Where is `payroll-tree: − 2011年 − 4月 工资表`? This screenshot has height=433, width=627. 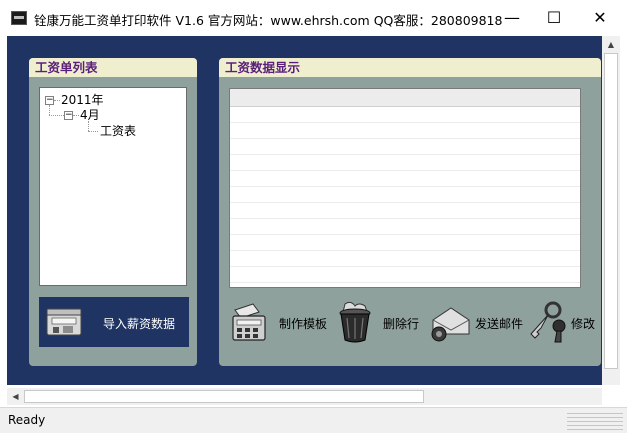 payroll-tree: − 2011年 − 4月 工资表 is located at coordinates (113, 186).